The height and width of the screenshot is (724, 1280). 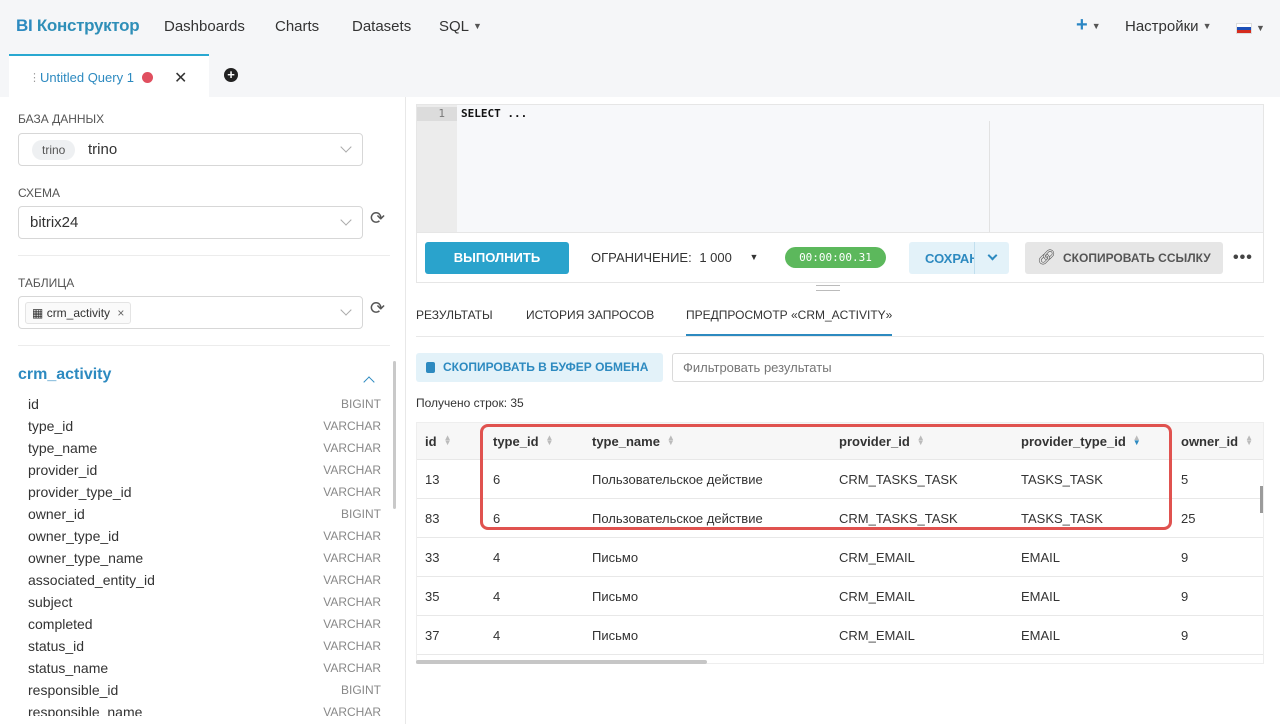 I want to click on add-tab-button: +, so click(x=231, y=75).